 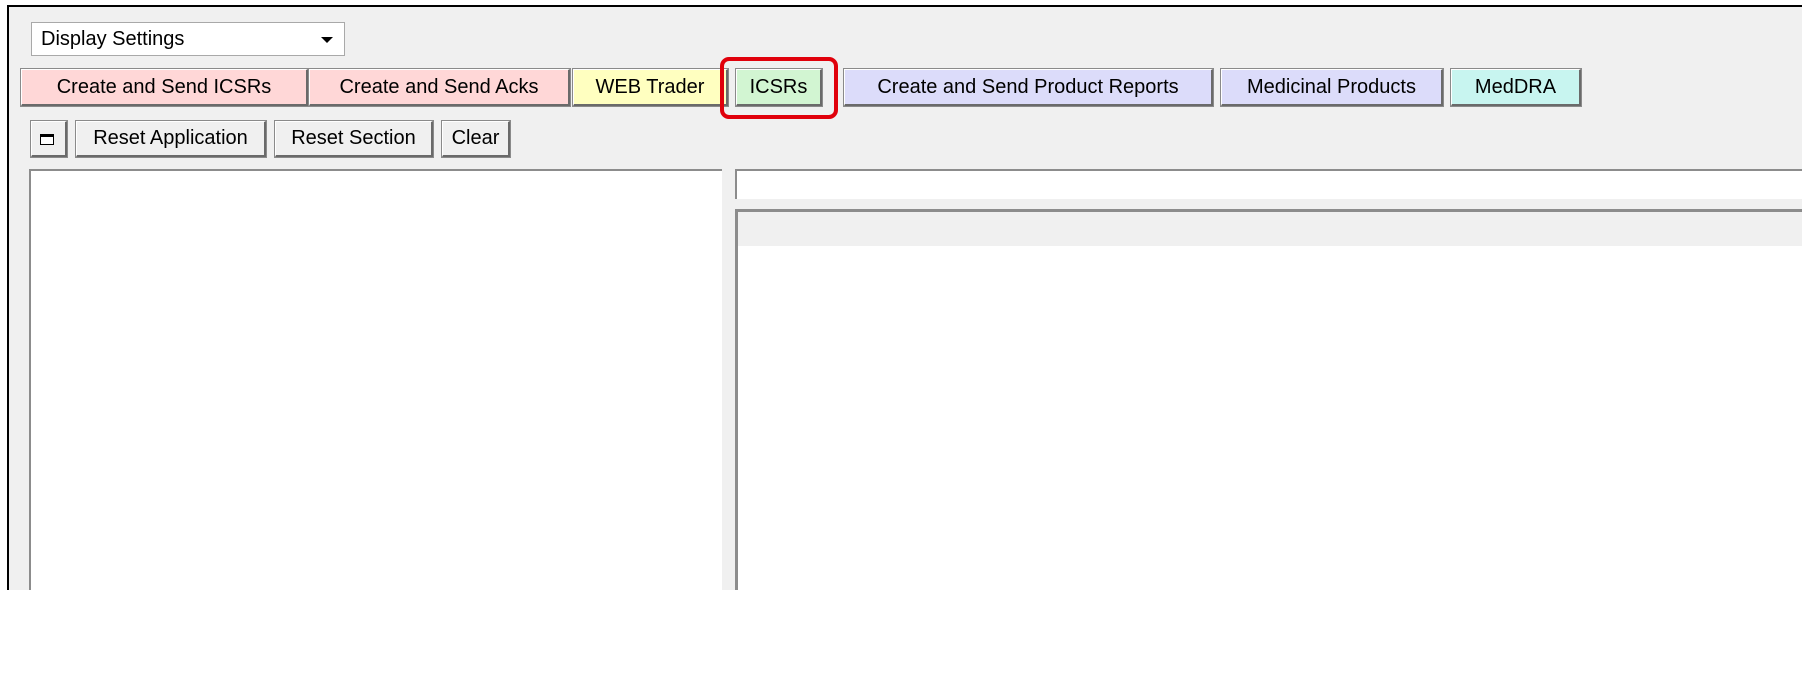 I want to click on tab-create-and-send-product-reports: Create and Send Product Reports, so click(x=1028, y=87).